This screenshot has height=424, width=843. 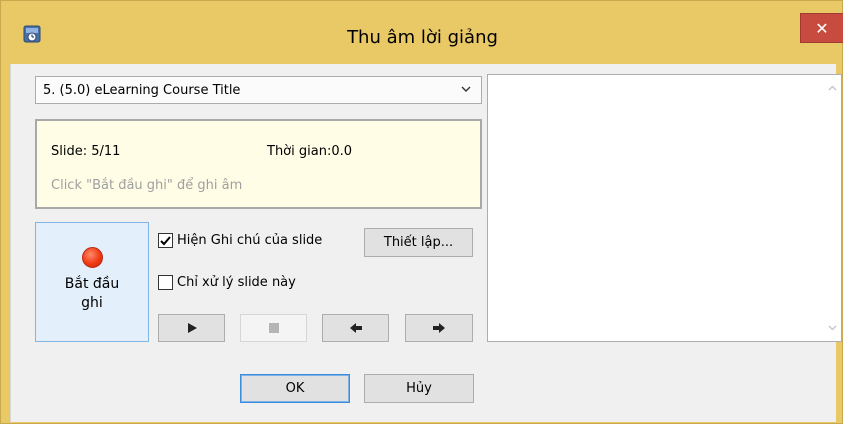 I want to click on close-button: ✕, so click(x=821, y=28).